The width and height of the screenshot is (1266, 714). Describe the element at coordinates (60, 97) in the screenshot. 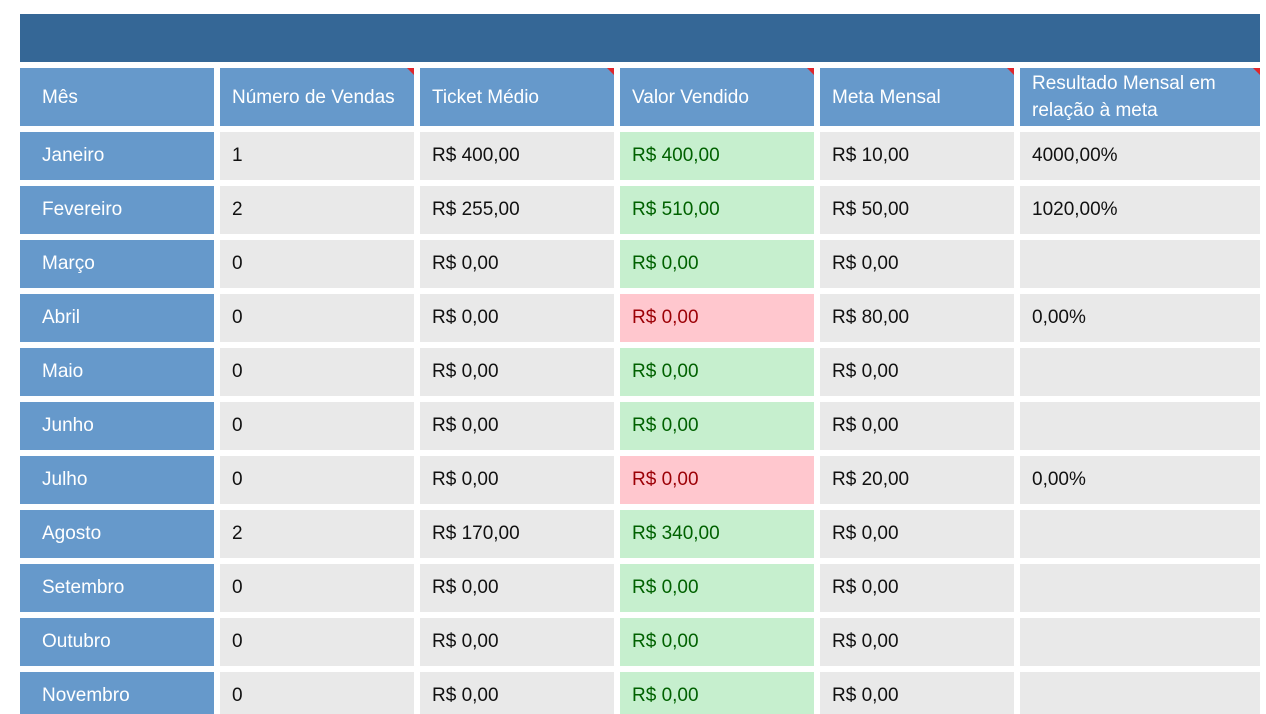

I see `header-month-label: Mês` at that location.